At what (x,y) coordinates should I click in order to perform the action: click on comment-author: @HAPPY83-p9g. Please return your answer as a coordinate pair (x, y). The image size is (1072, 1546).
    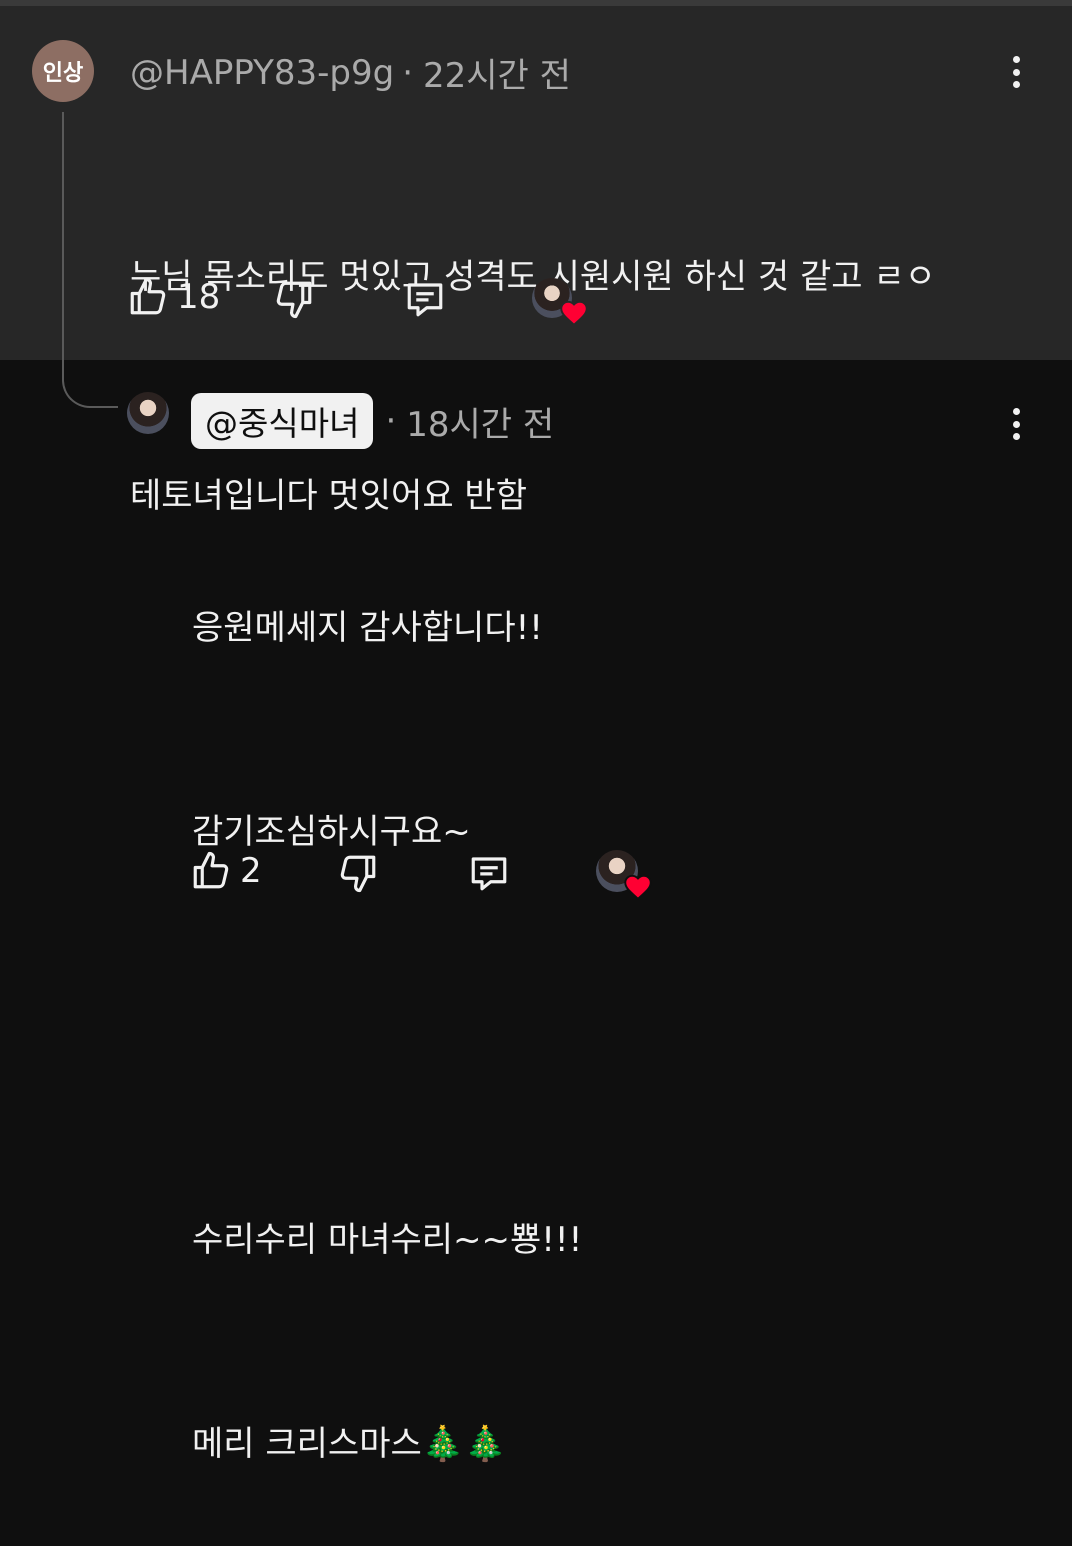
    Looking at the image, I should click on (262, 73).